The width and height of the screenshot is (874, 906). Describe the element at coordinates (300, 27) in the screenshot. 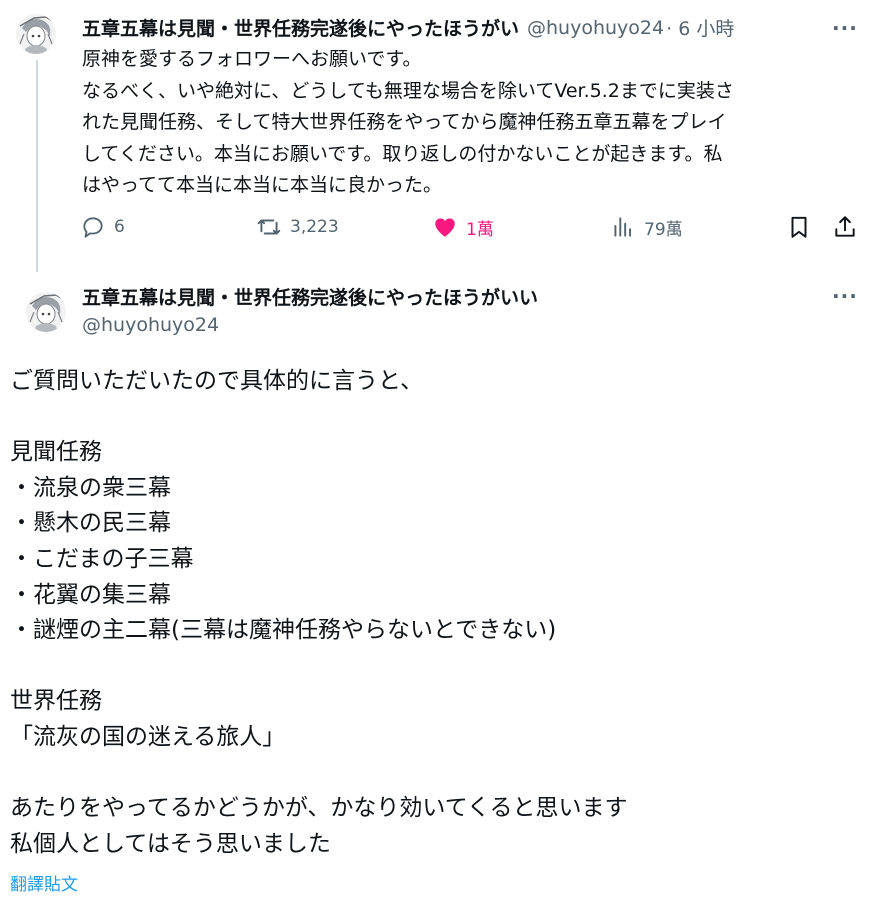

I see `display-name: 五章五幕は見聞・世界任務完遂後にやったほうがい` at that location.